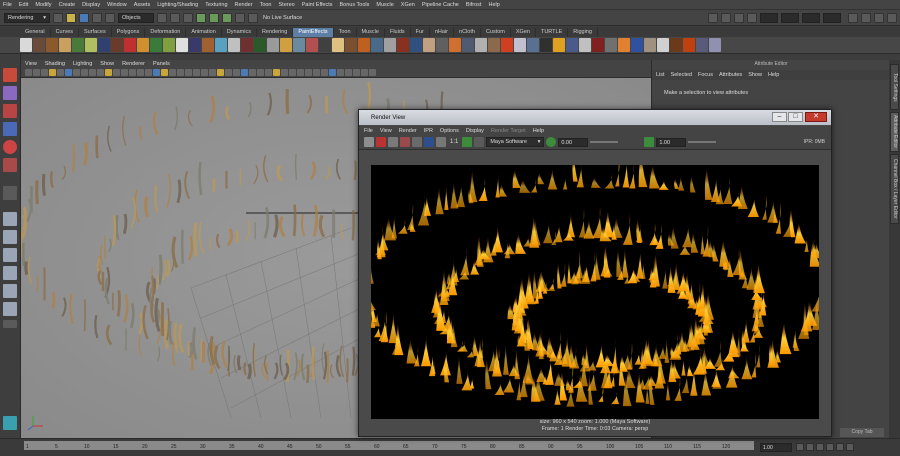 This screenshot has width=900, height=456. Describe the element at coordinates (551, 142) in the screenshot. I see `exposure-icon` at that location.